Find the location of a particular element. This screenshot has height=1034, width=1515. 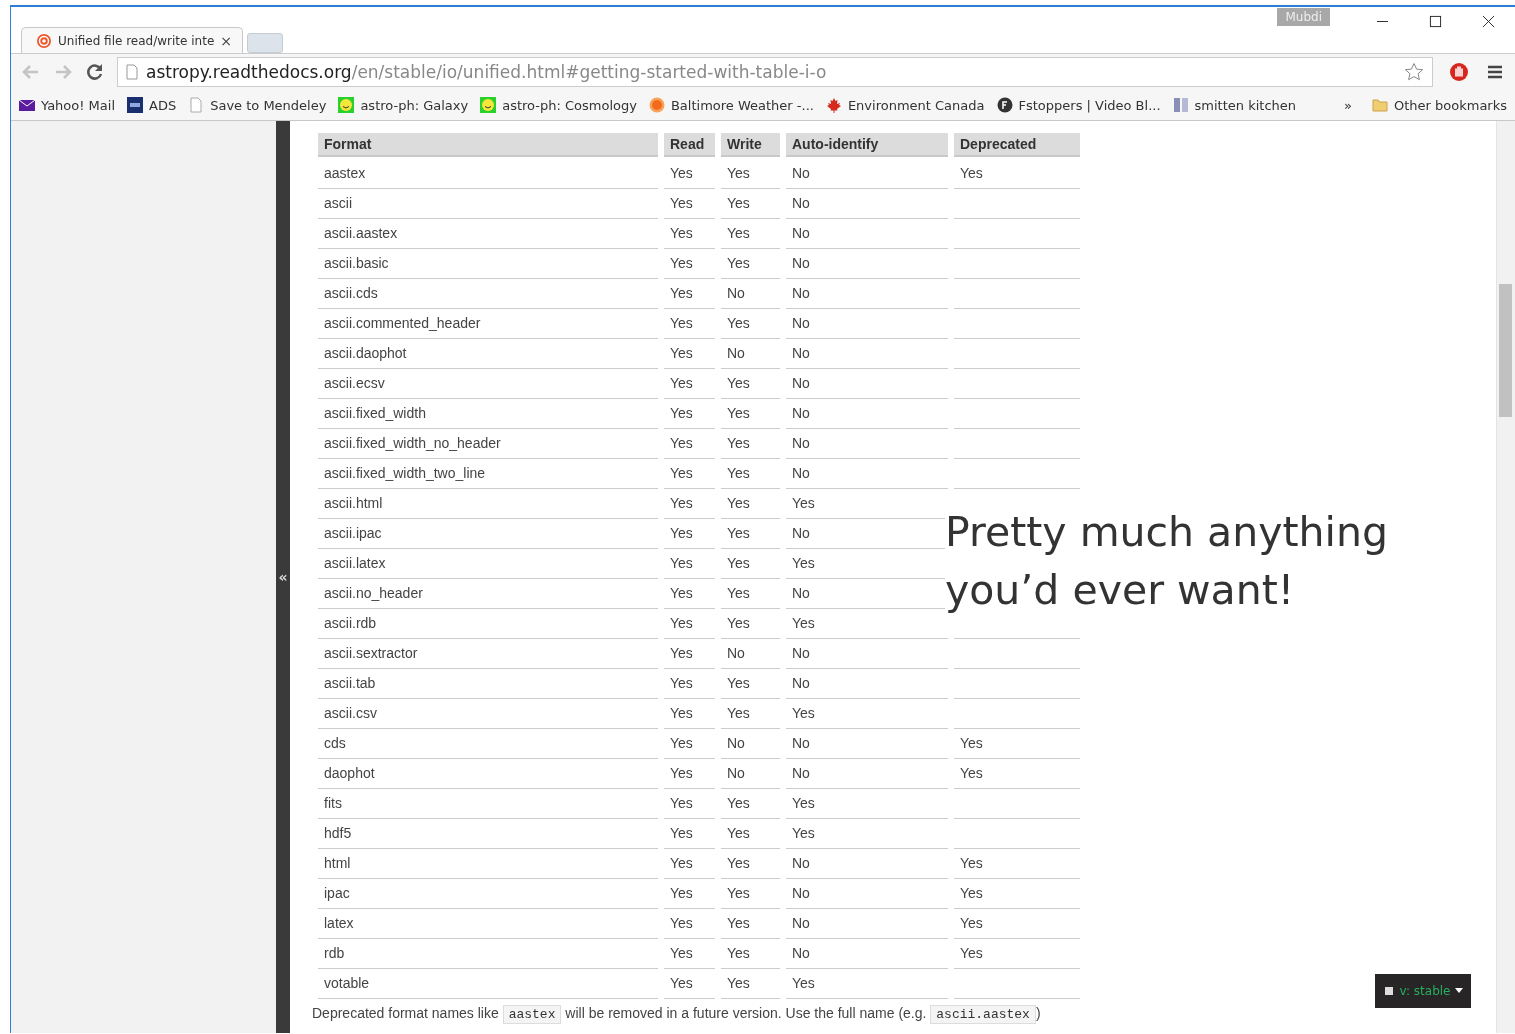

bookmark: Save to Mendeley is located at coordinates (257, 105).